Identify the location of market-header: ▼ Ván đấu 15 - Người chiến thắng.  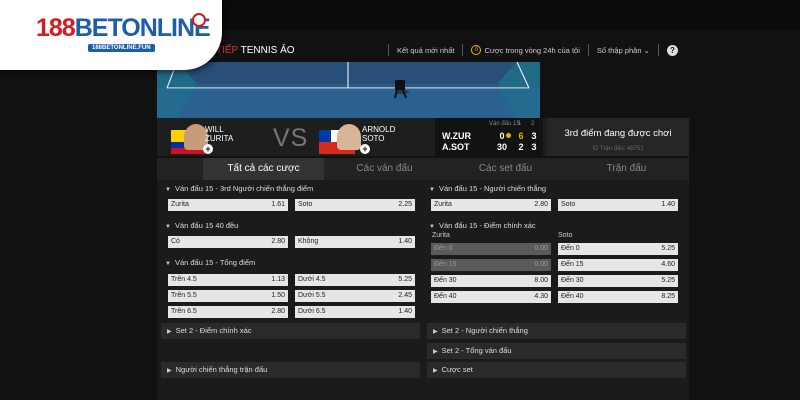
(487, 189).